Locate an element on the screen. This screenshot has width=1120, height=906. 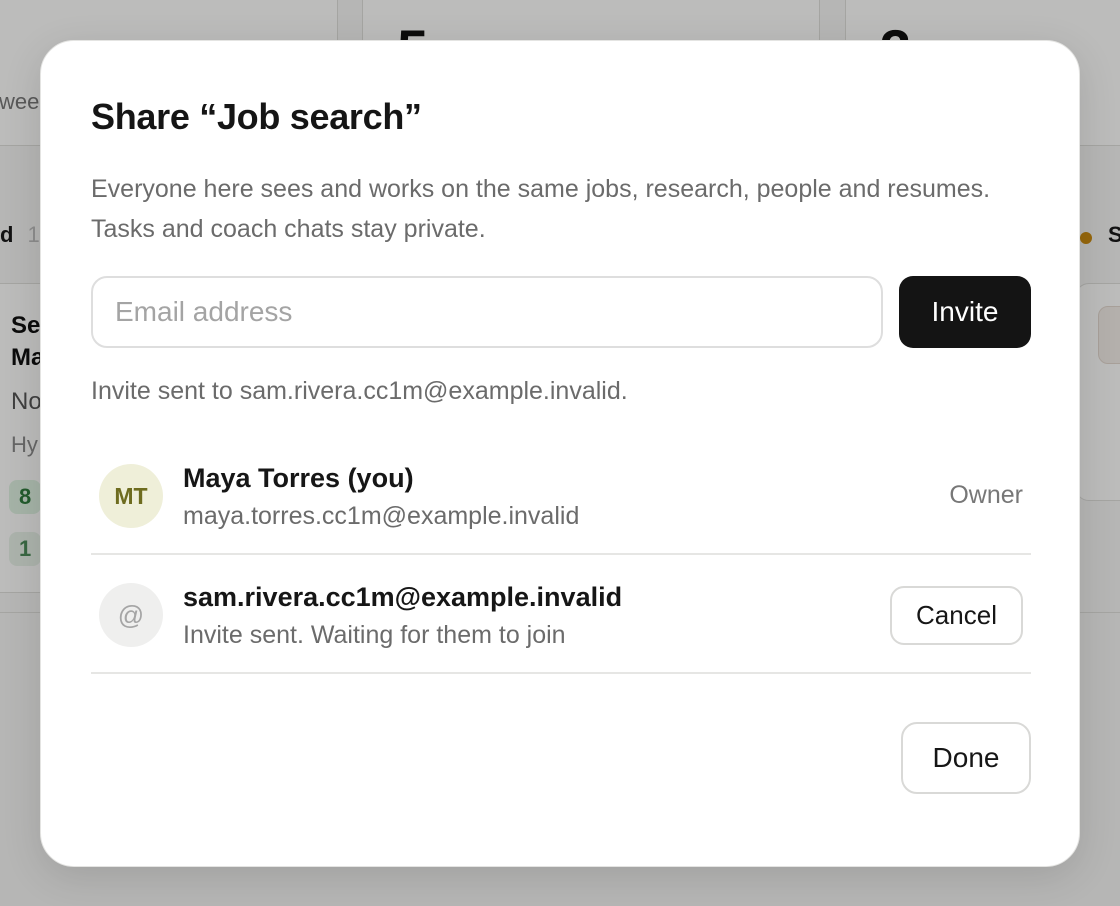
invite-pending-status: Invite sent. Waiting for them to join is located at coordinates (374, 635).